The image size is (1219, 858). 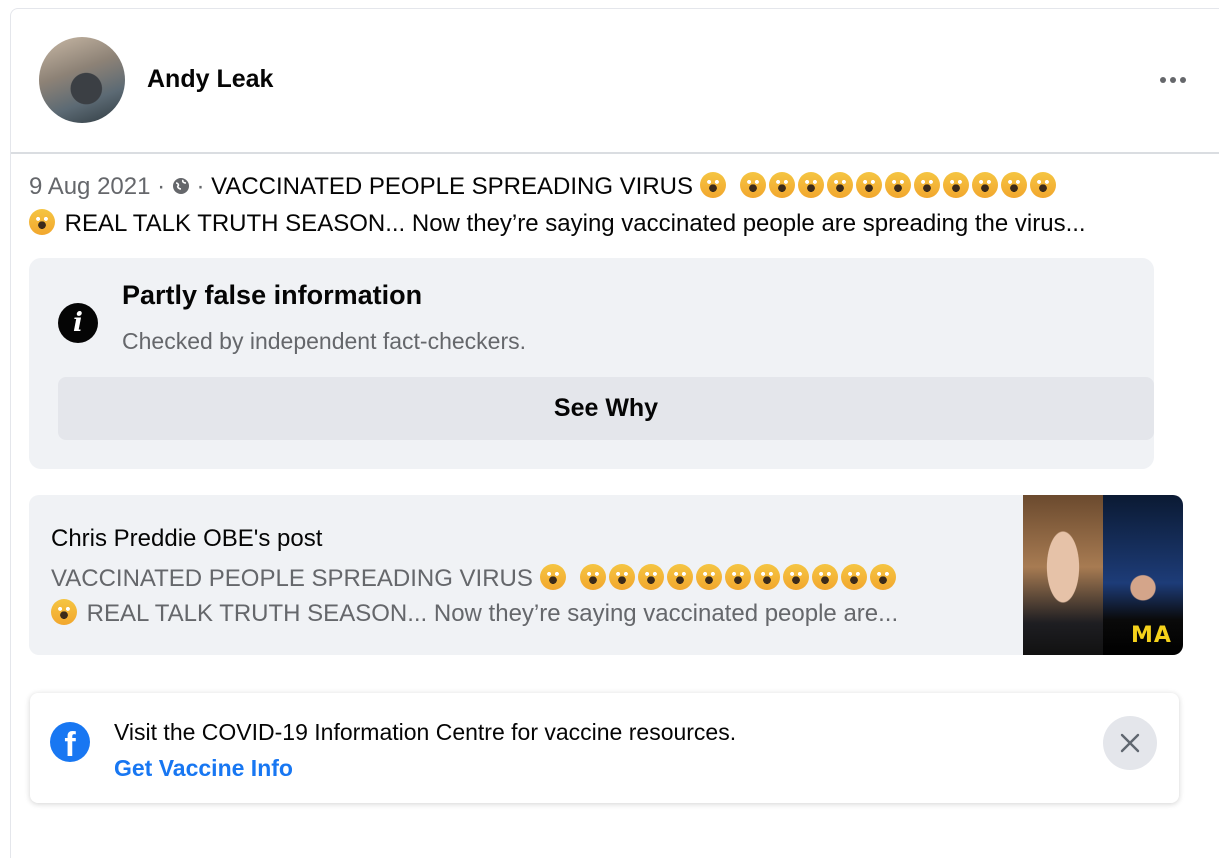 I want to click on more-options-icon, so click(x=1173, y=80).